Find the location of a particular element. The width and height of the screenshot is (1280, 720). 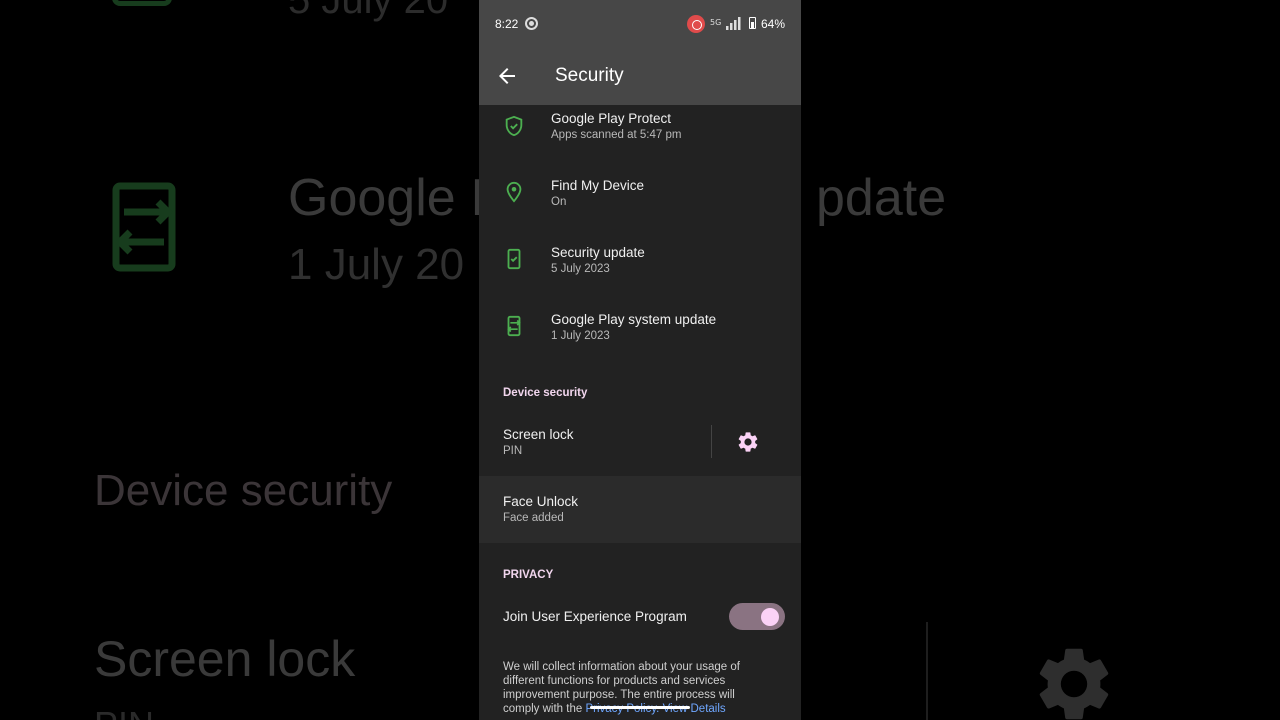

gesture-nav-bar is located at coordinates (640, 707).